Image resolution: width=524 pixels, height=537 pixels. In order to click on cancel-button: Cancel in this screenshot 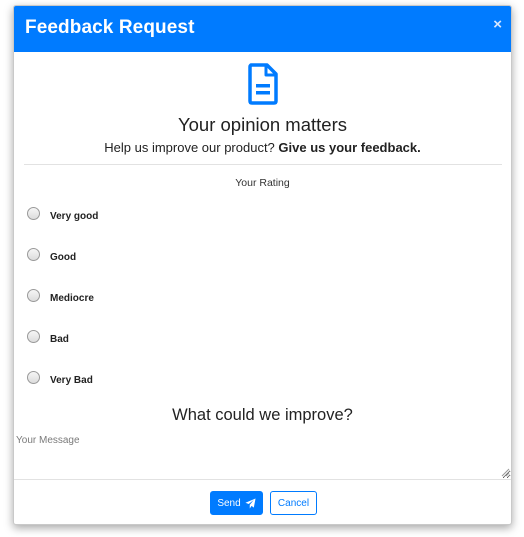, I will do `click(293, 503)`.